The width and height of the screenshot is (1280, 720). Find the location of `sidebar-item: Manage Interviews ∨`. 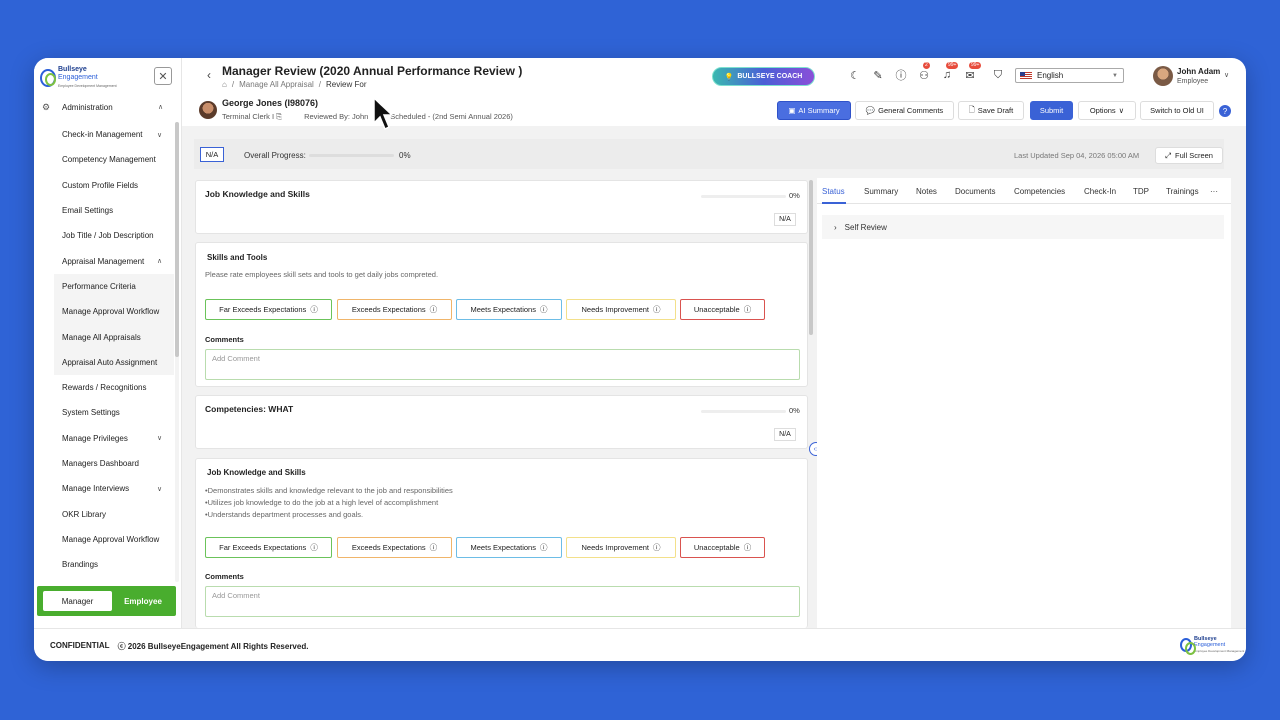

sidebar-item: Manage Interviews ∨ is located at coordinates (114, 488).